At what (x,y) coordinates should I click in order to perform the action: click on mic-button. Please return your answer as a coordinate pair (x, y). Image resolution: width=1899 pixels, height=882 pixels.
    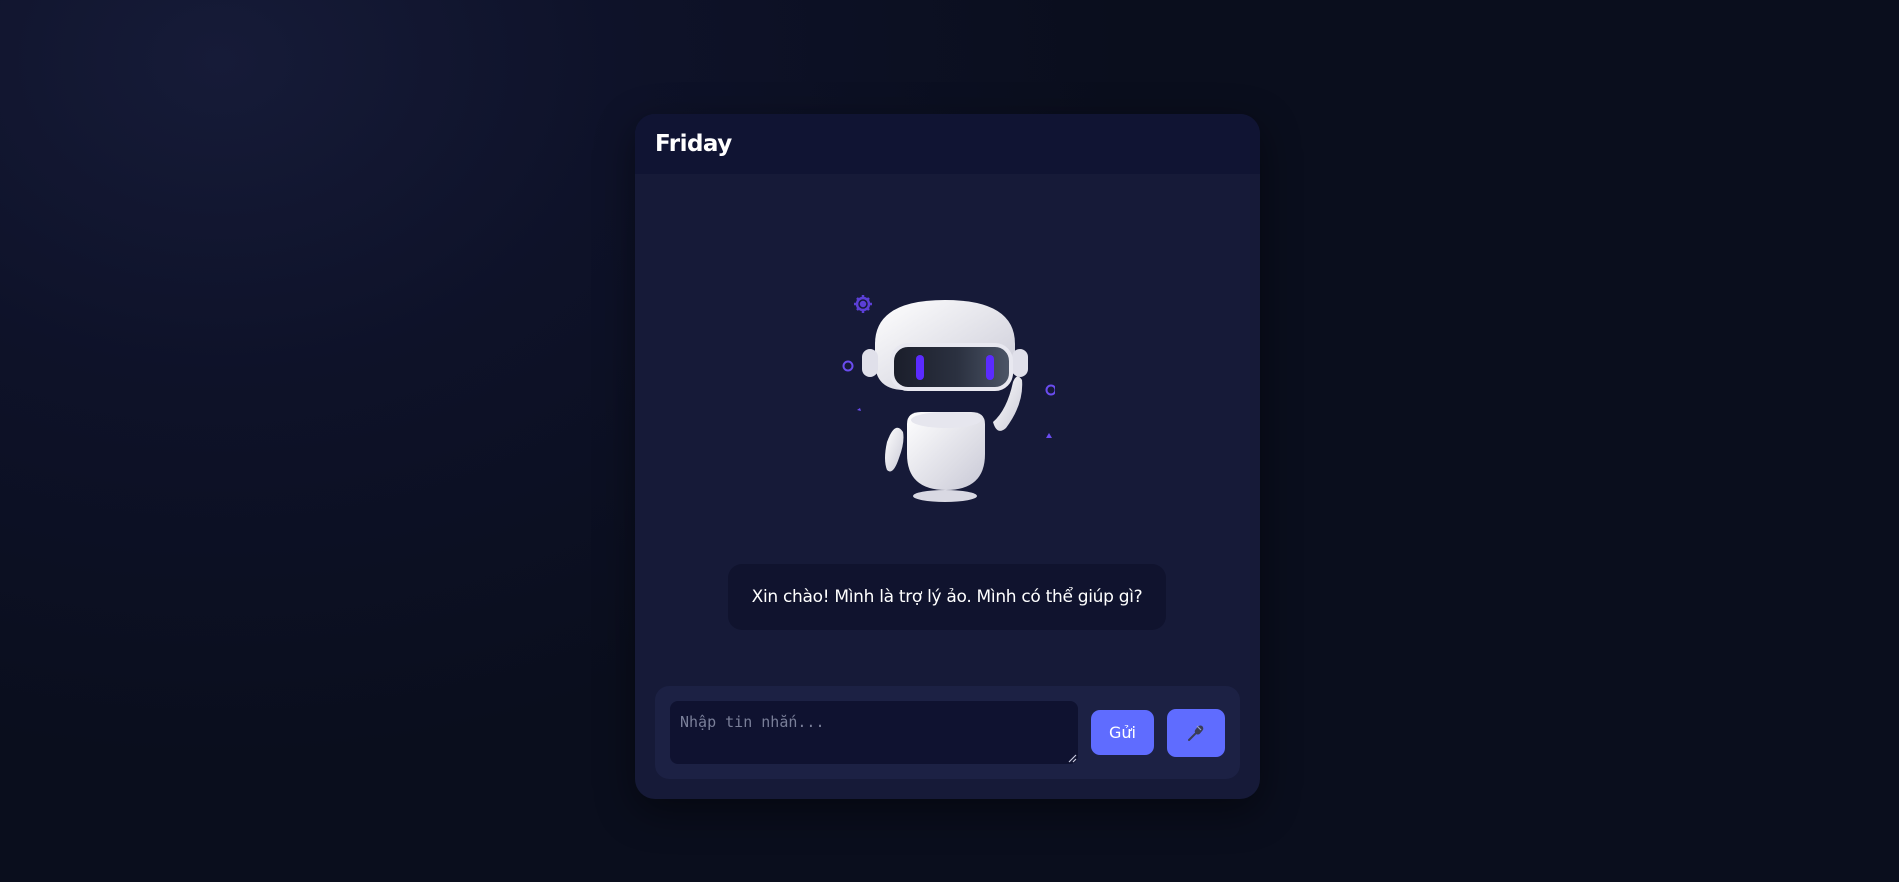
    Looking at the image, I should click on (1196, 733).